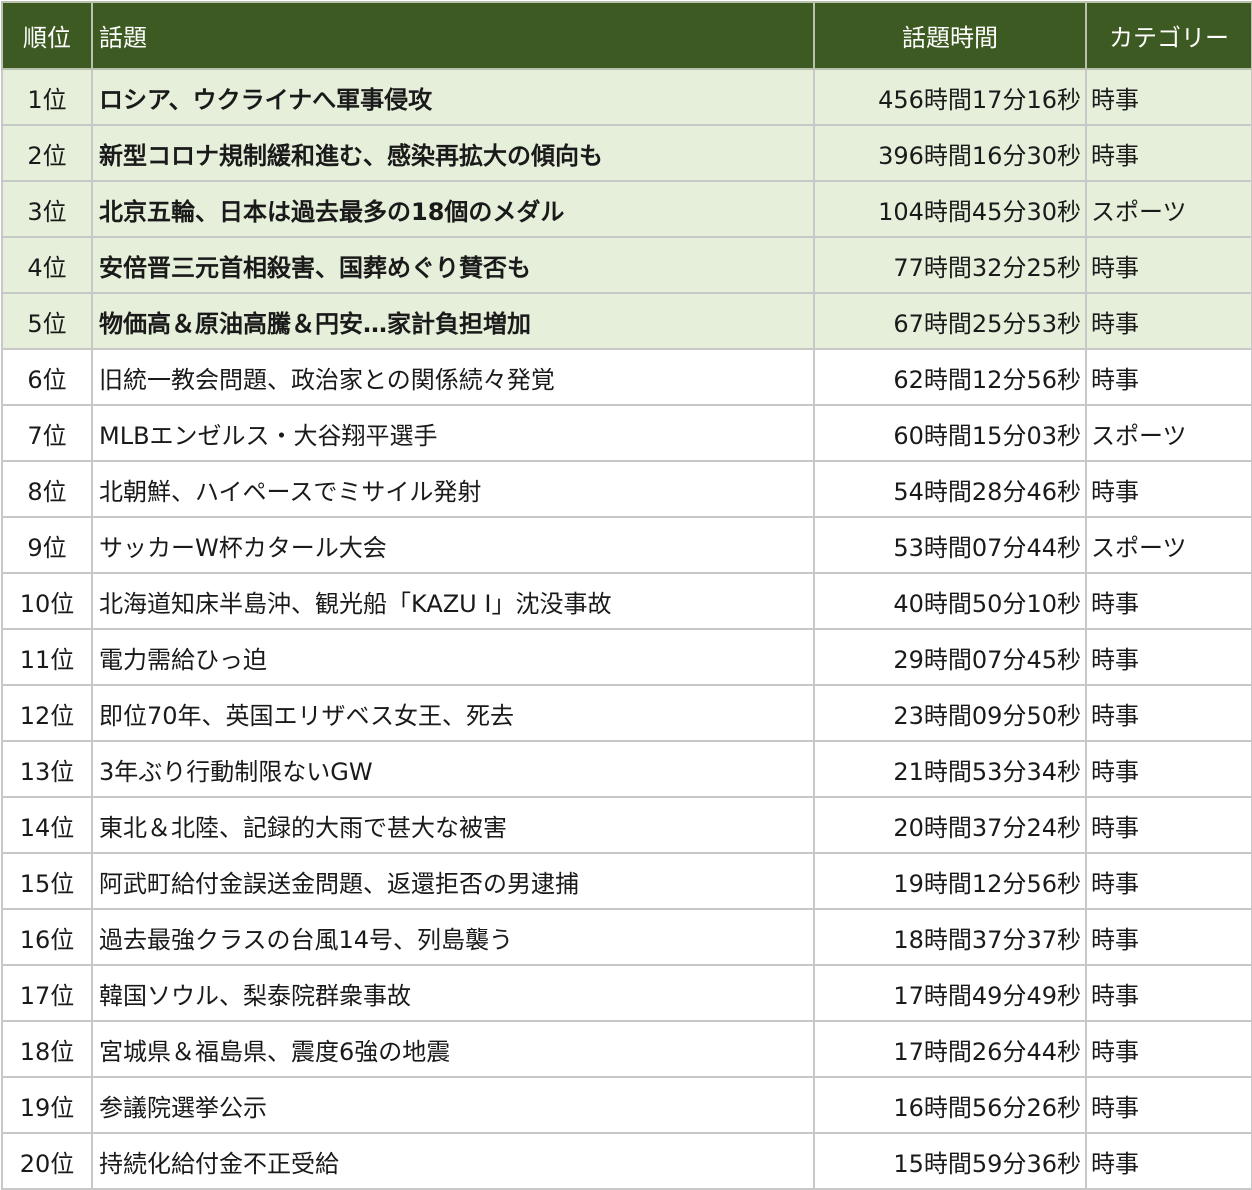 This screenshot has height=1190, width=1252. What do you see at coordinates (47, 265) in the screenshot?
I see `rank-cell: 4位` at bounding box center [47, 265].